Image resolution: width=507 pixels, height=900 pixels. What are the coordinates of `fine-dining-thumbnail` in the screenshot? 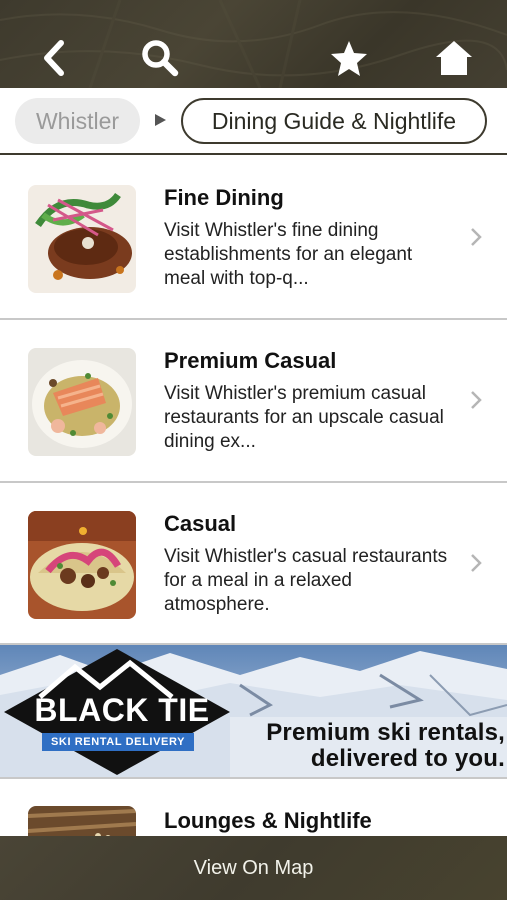 It's located at (82, 239).